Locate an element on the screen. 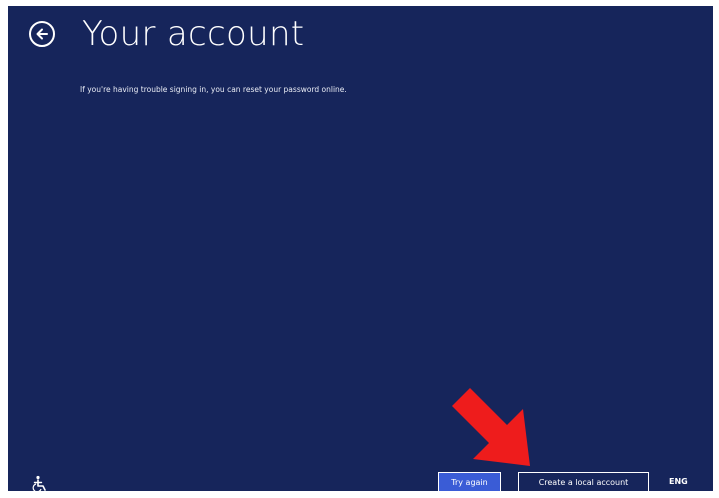  page-title: Your account is located at coordinates (193, 34).